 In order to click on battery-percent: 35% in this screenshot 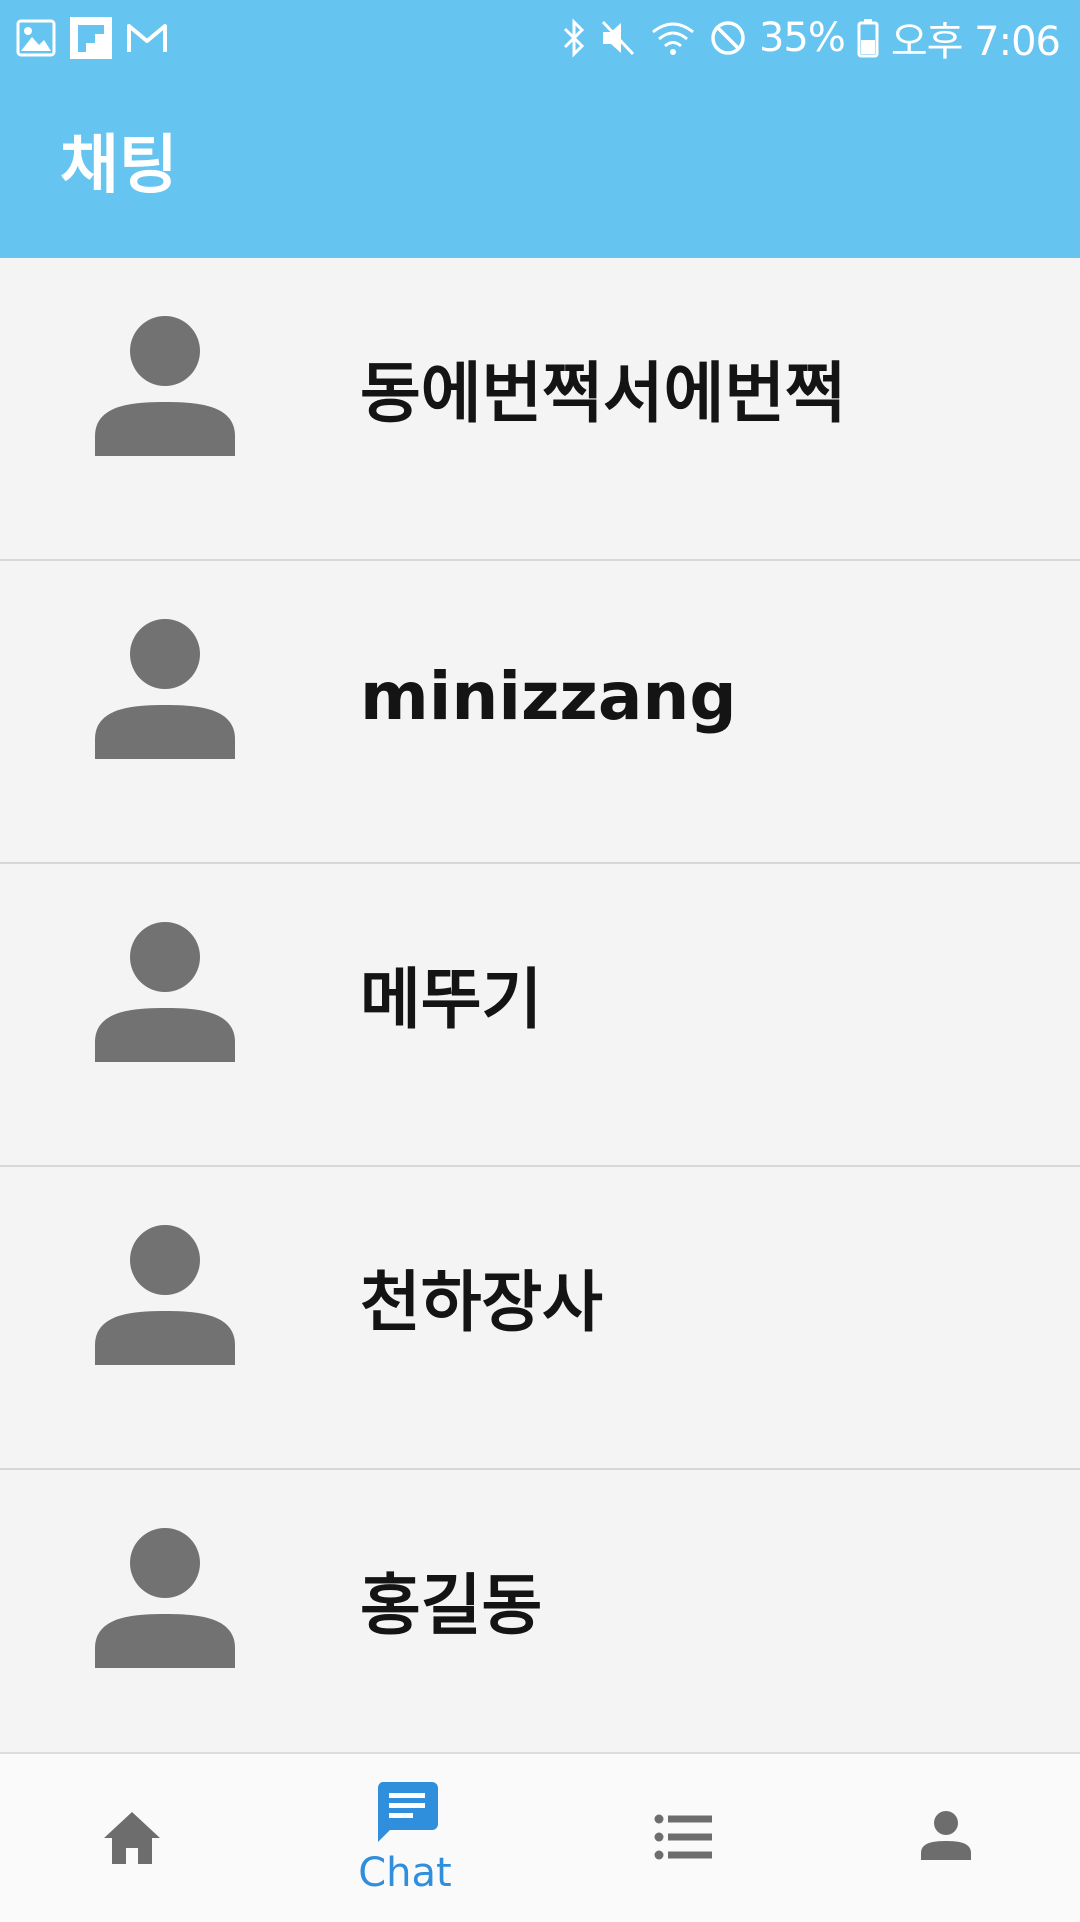, I will do `click(802, 38)`.